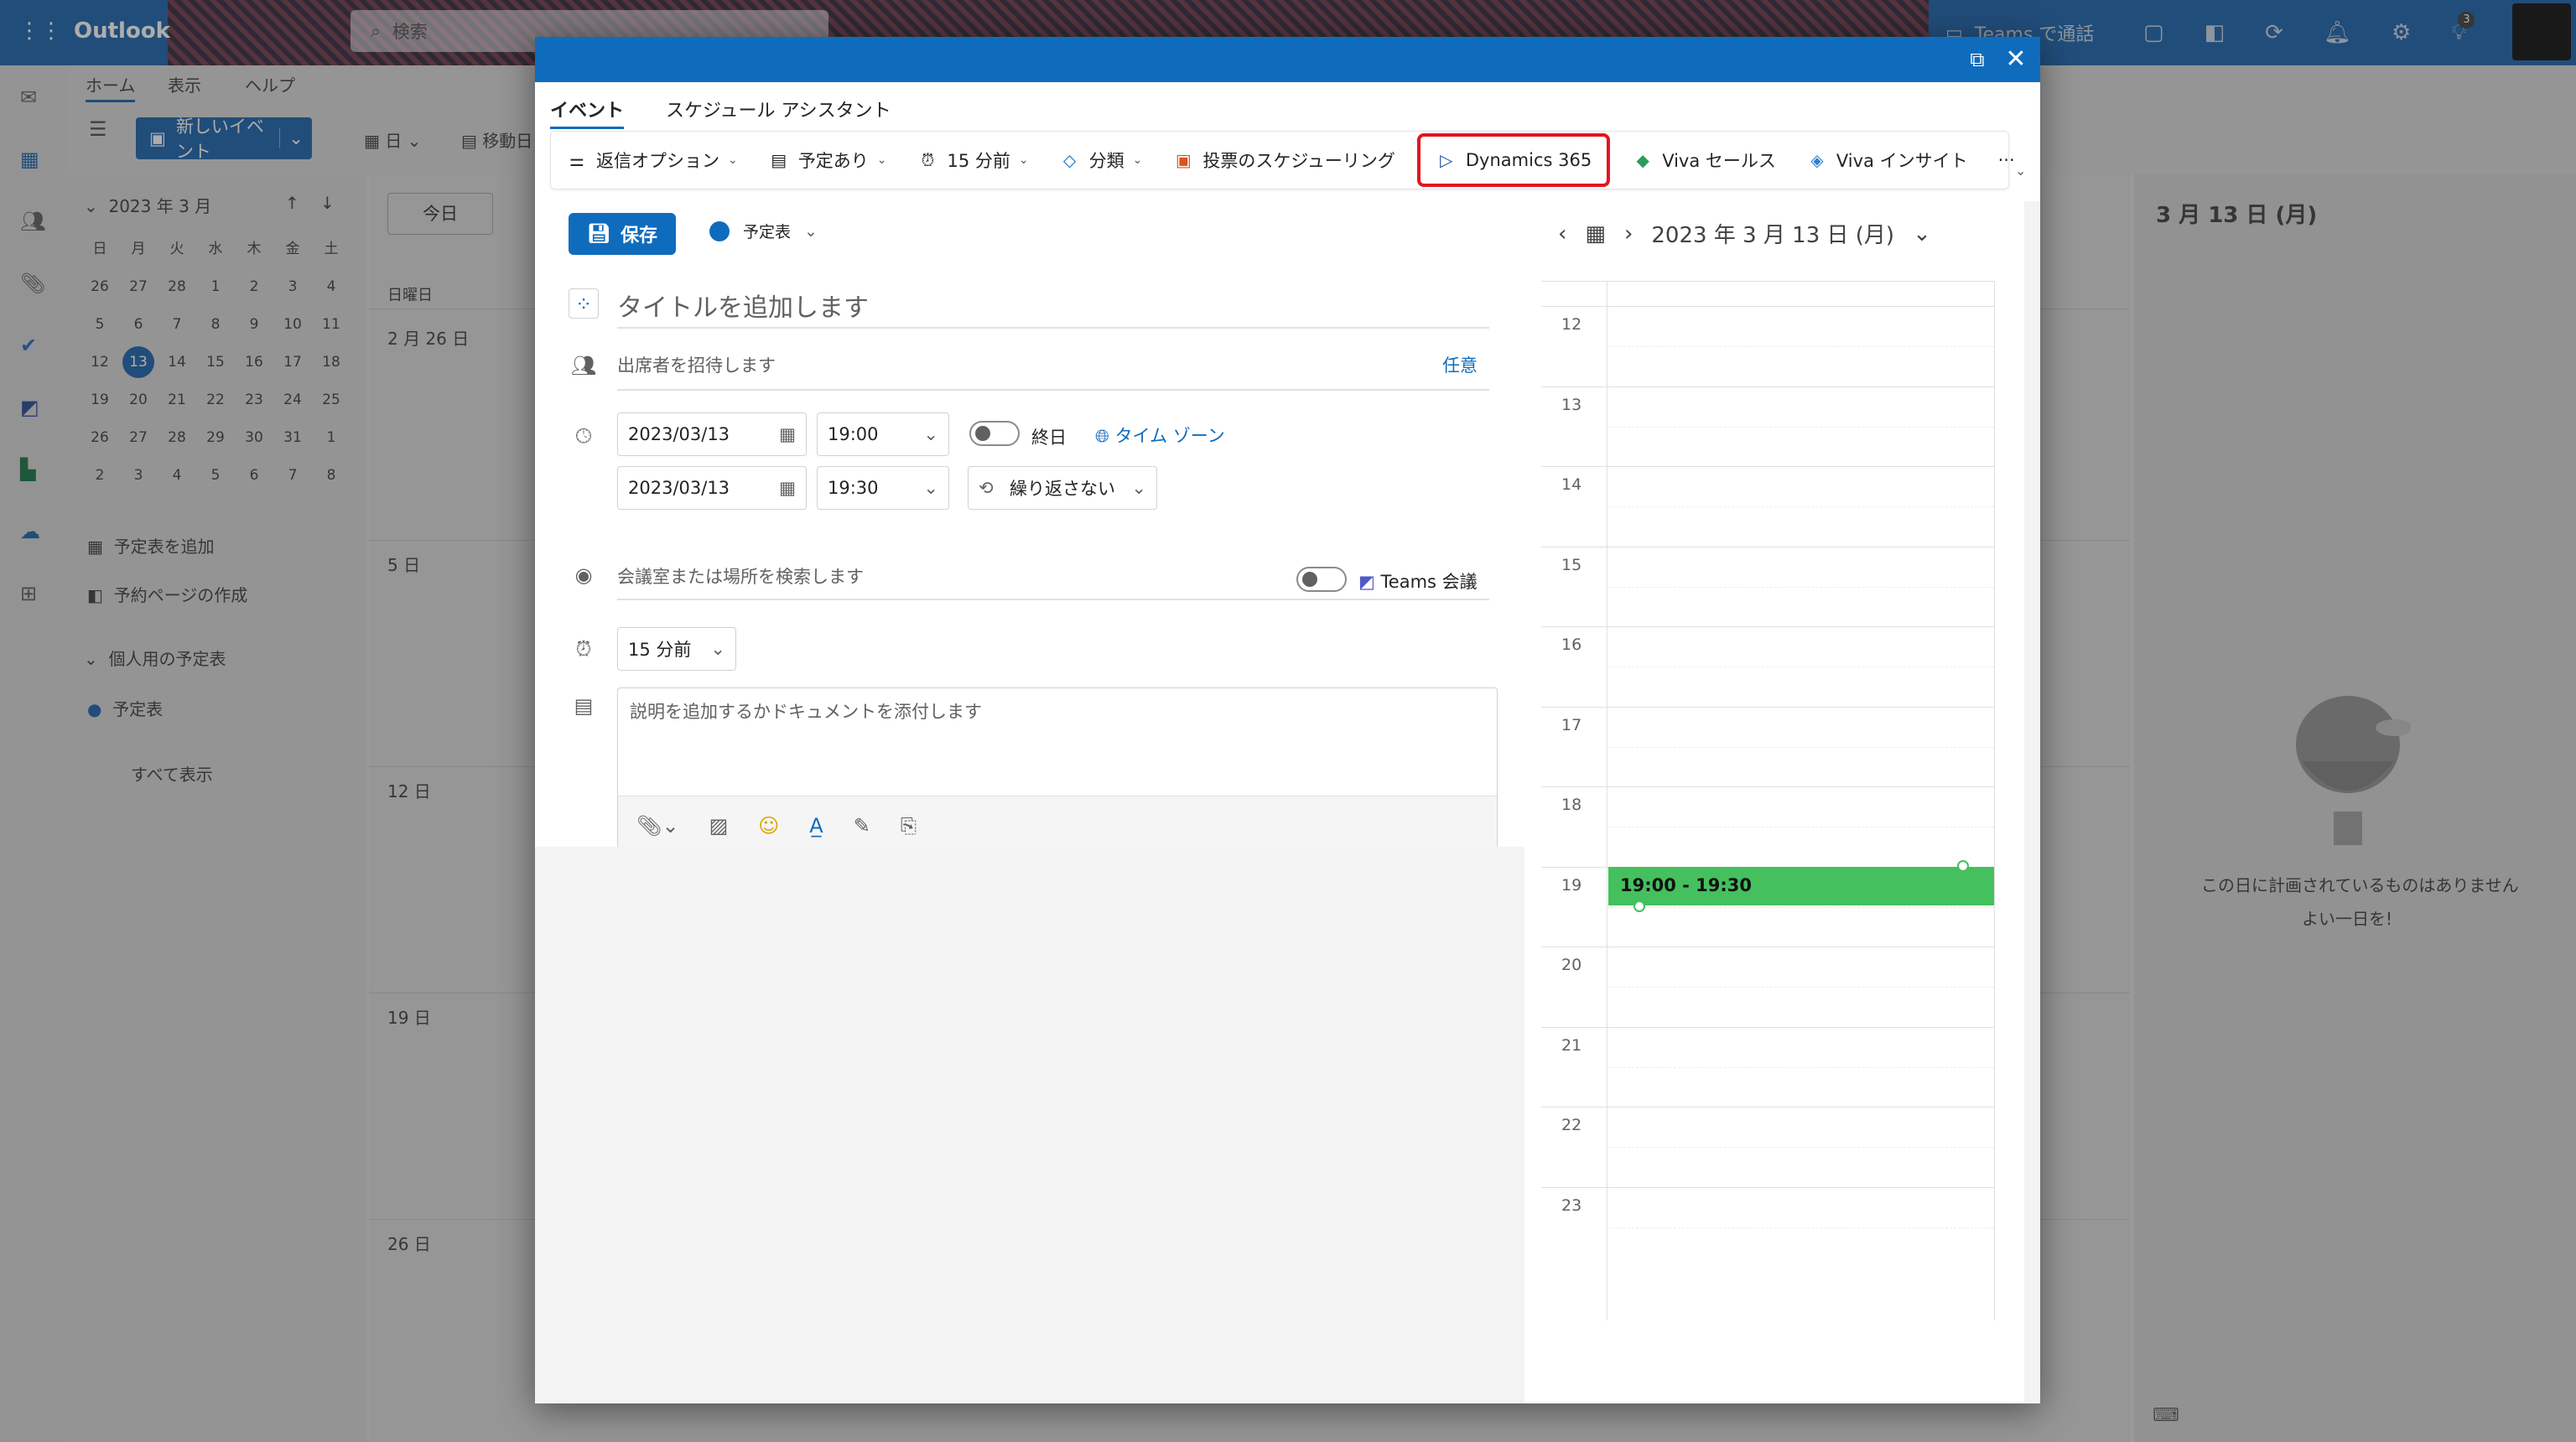 Image resolution: width=2576 pixels, height=1442 pixels. What do you see at coordinates (1768, 506) in the screenshot?
I see `hour-row: 14` at bounding box center [1768, 506].